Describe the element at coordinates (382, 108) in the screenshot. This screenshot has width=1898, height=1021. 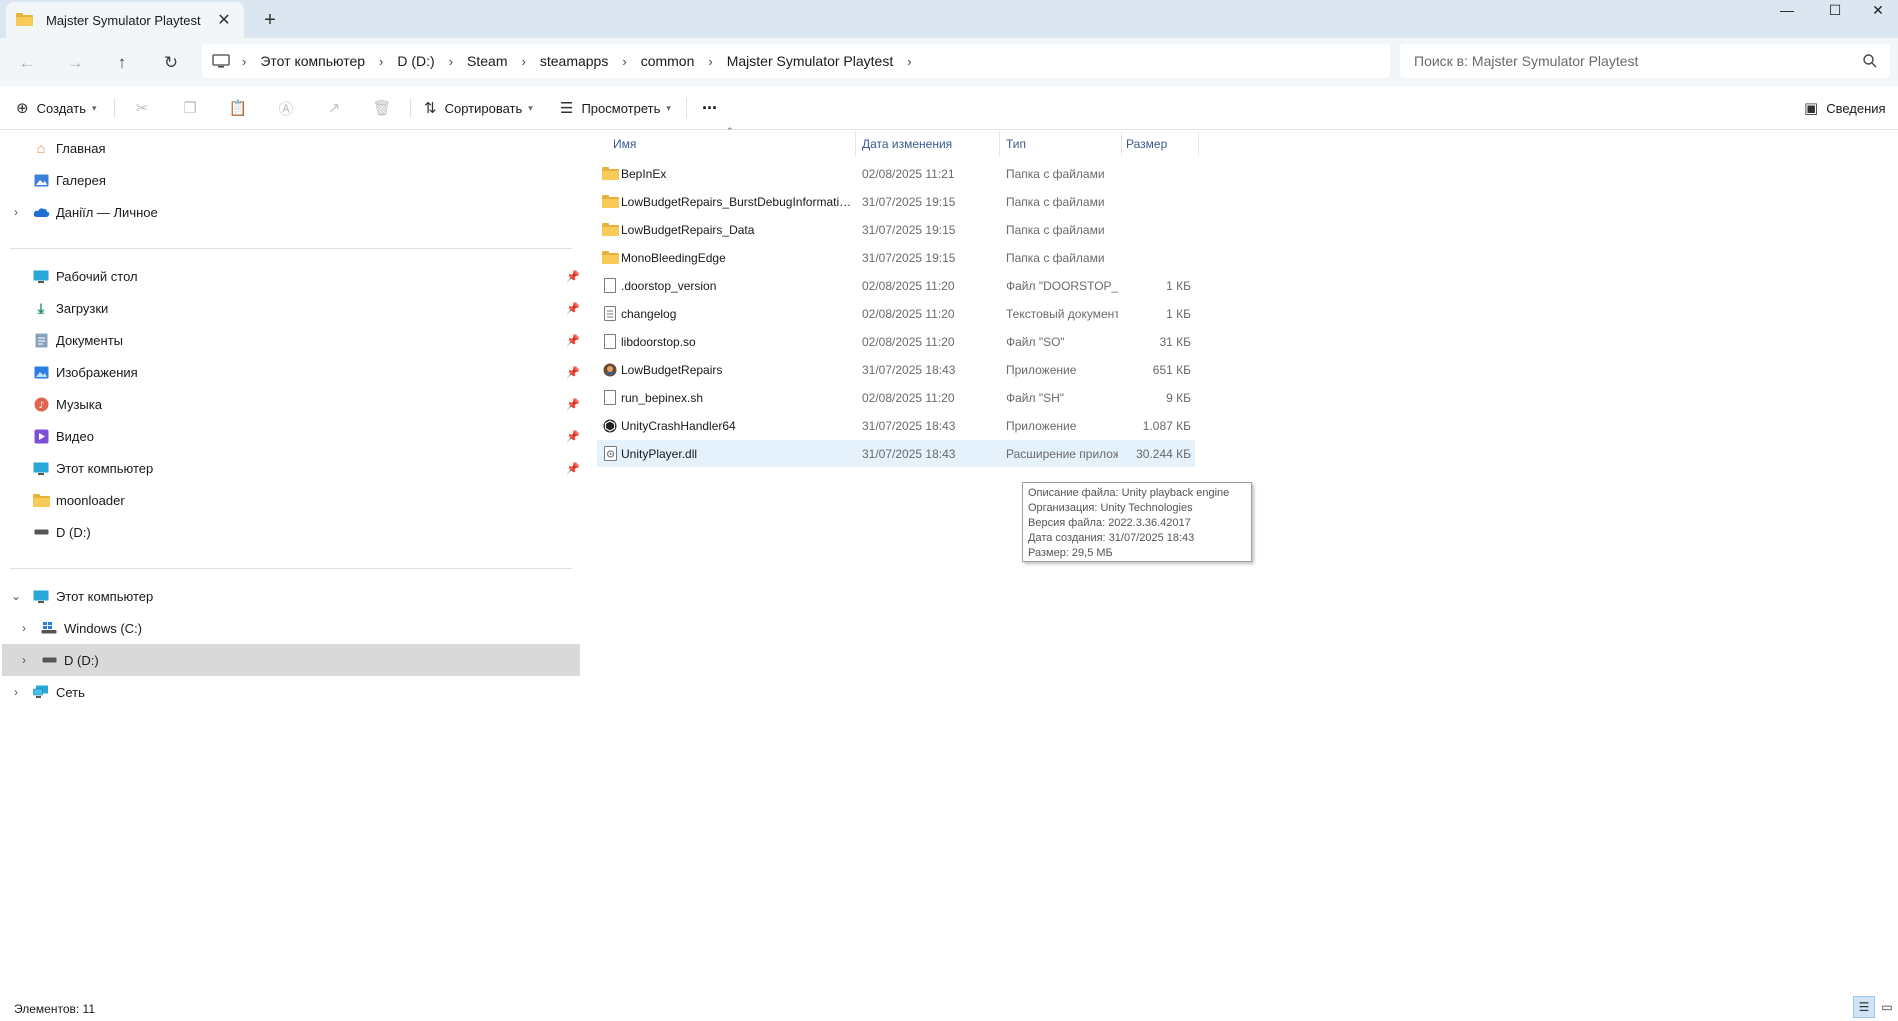
I see `delete-icon: 🗑` at that location.